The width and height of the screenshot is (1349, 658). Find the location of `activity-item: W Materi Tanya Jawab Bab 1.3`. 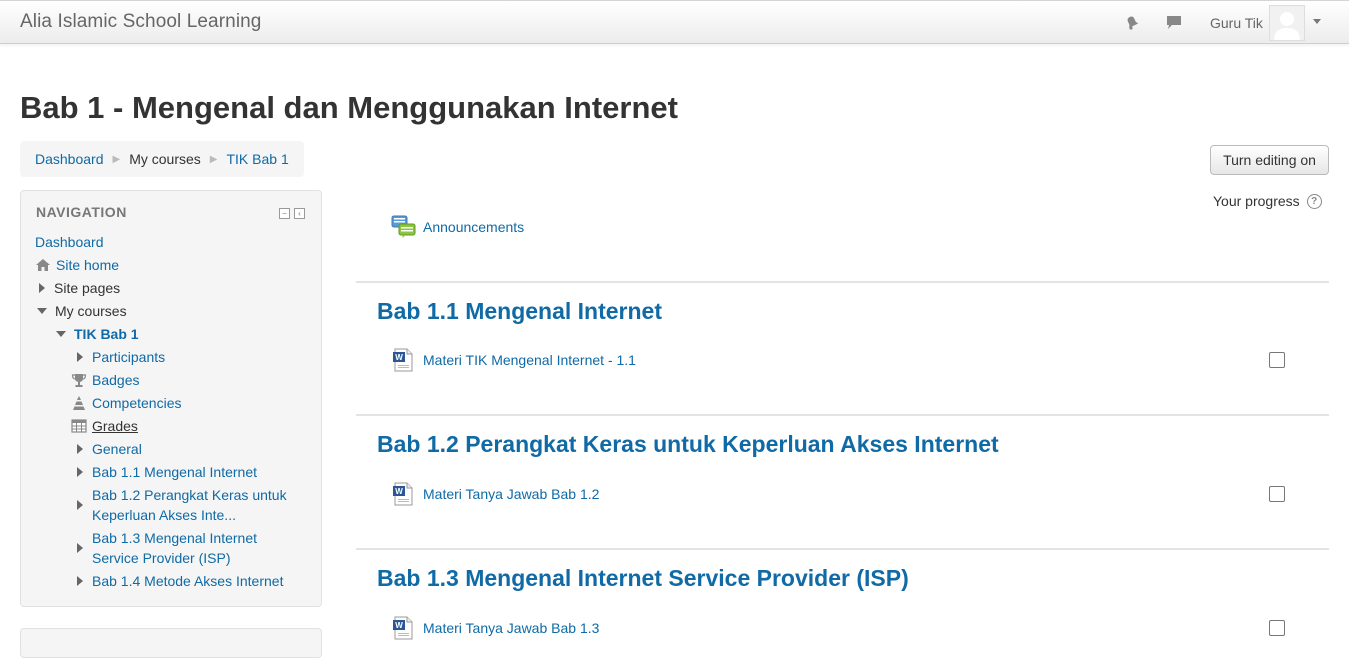

activity-item: W Materi Tanya Jawab Bab 1.3 is located at coordinates (495, 628).